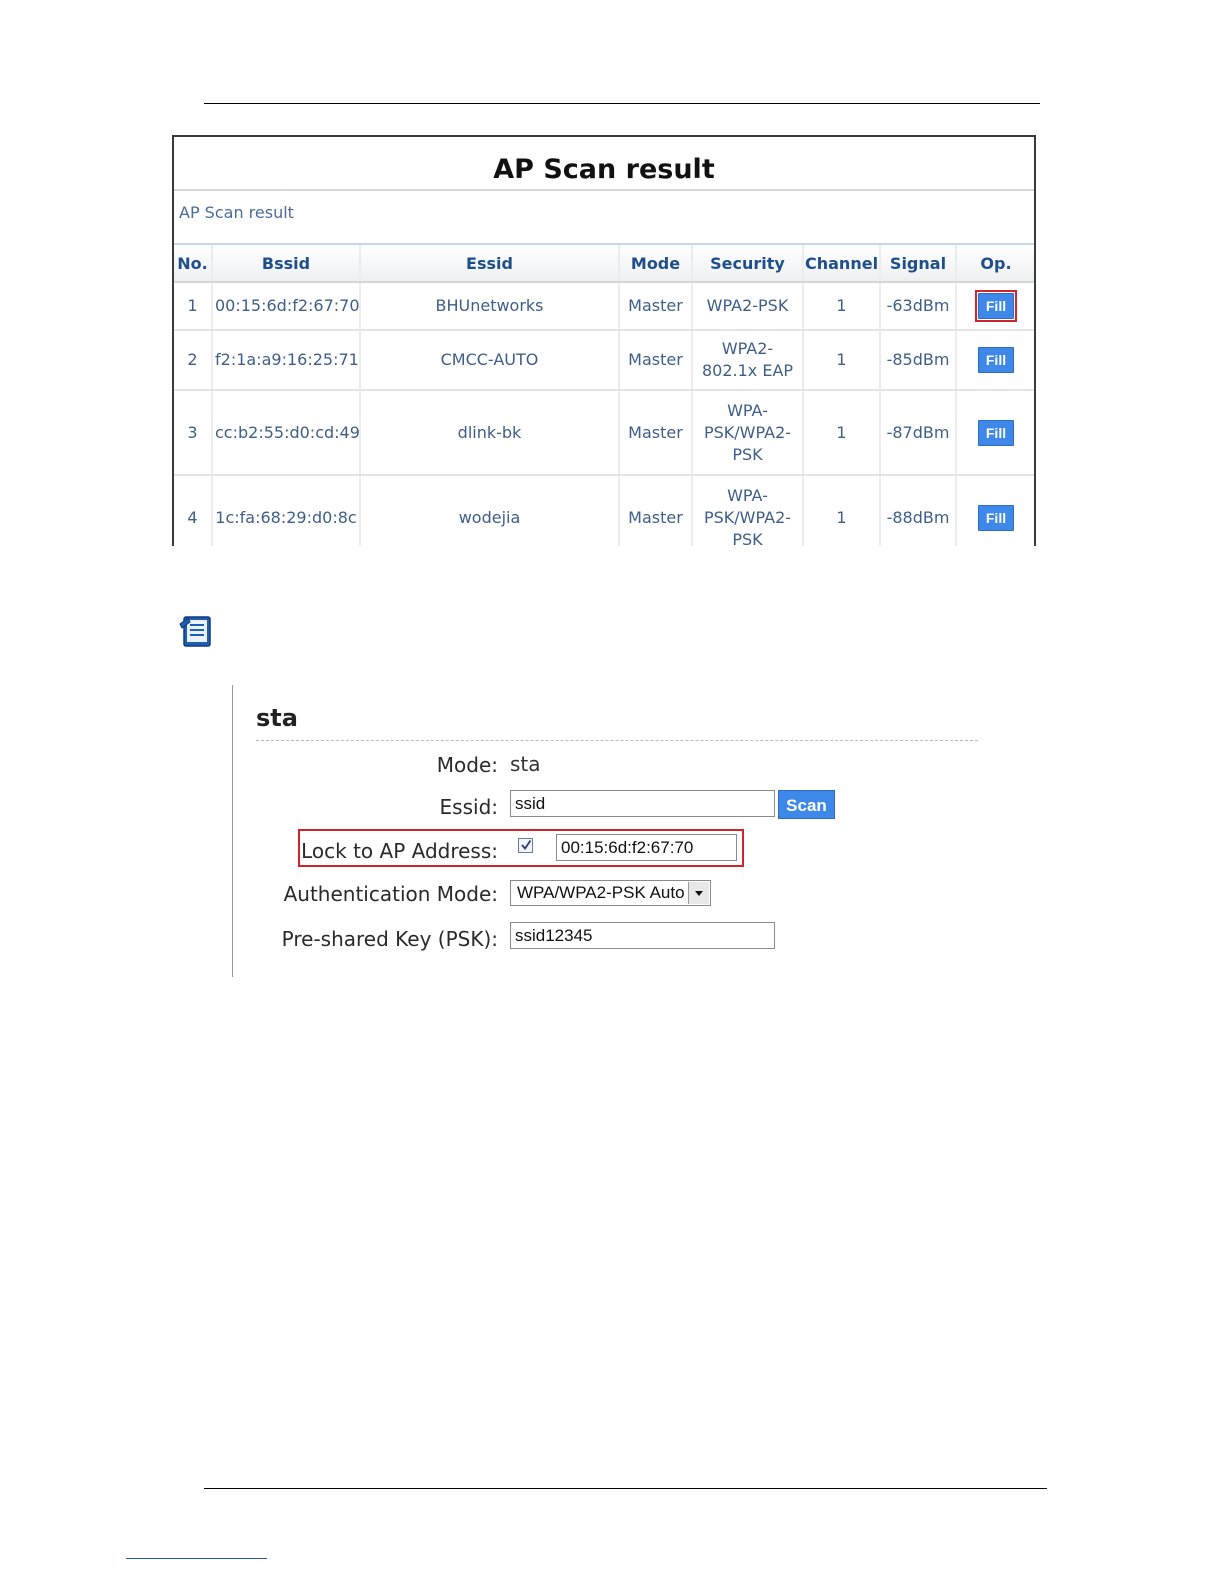 This screenshot has width=1224, height=1584. Describe the element at coordinates (918, 360) in the screenshot. I see `cell-signal: -85dBm` at that location.